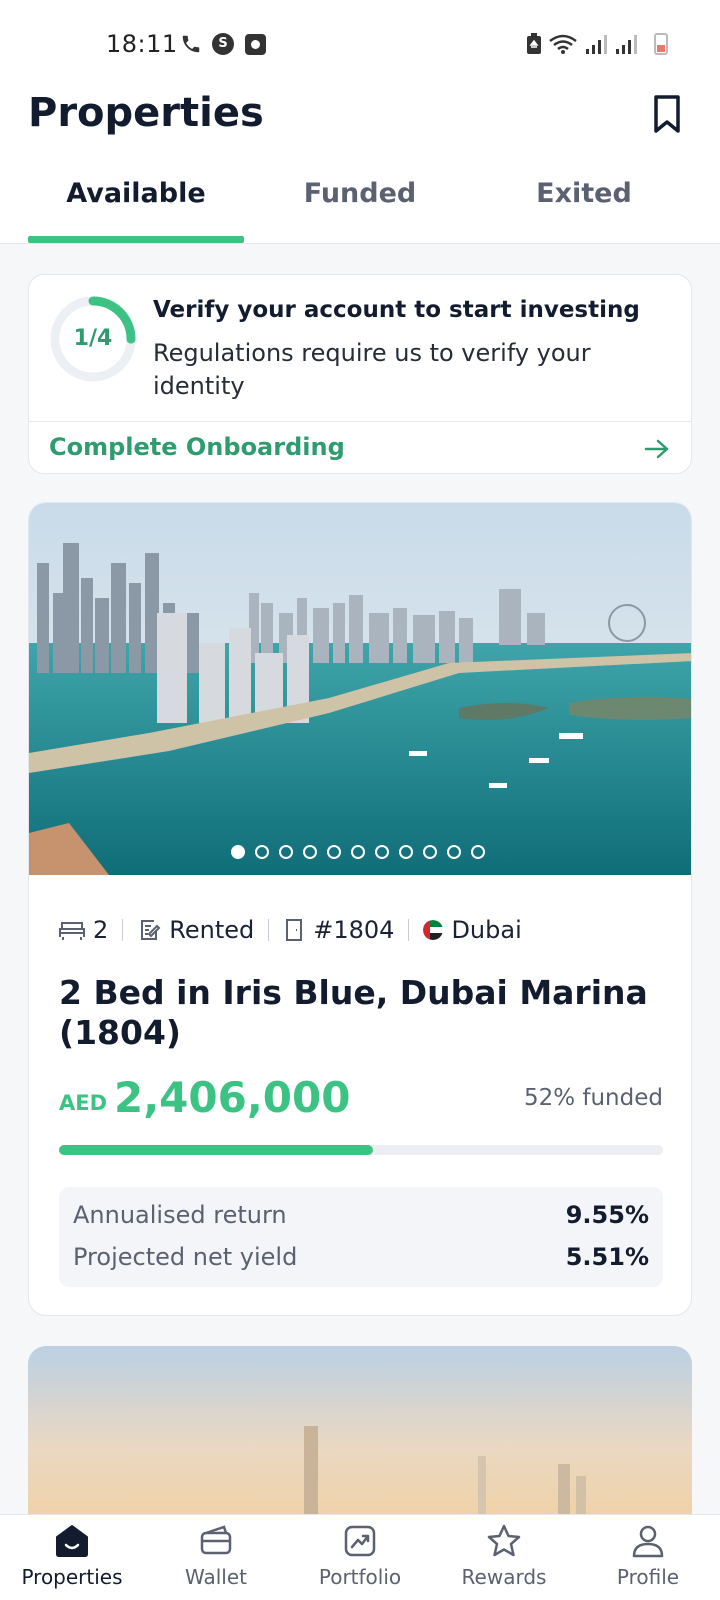 This screenshot has height=1600, width=720. What do you see at coordinates (396, 310) in the screenshot?
I see `verify-title: Verify your account to start investing` at bounding box center [396, 310].